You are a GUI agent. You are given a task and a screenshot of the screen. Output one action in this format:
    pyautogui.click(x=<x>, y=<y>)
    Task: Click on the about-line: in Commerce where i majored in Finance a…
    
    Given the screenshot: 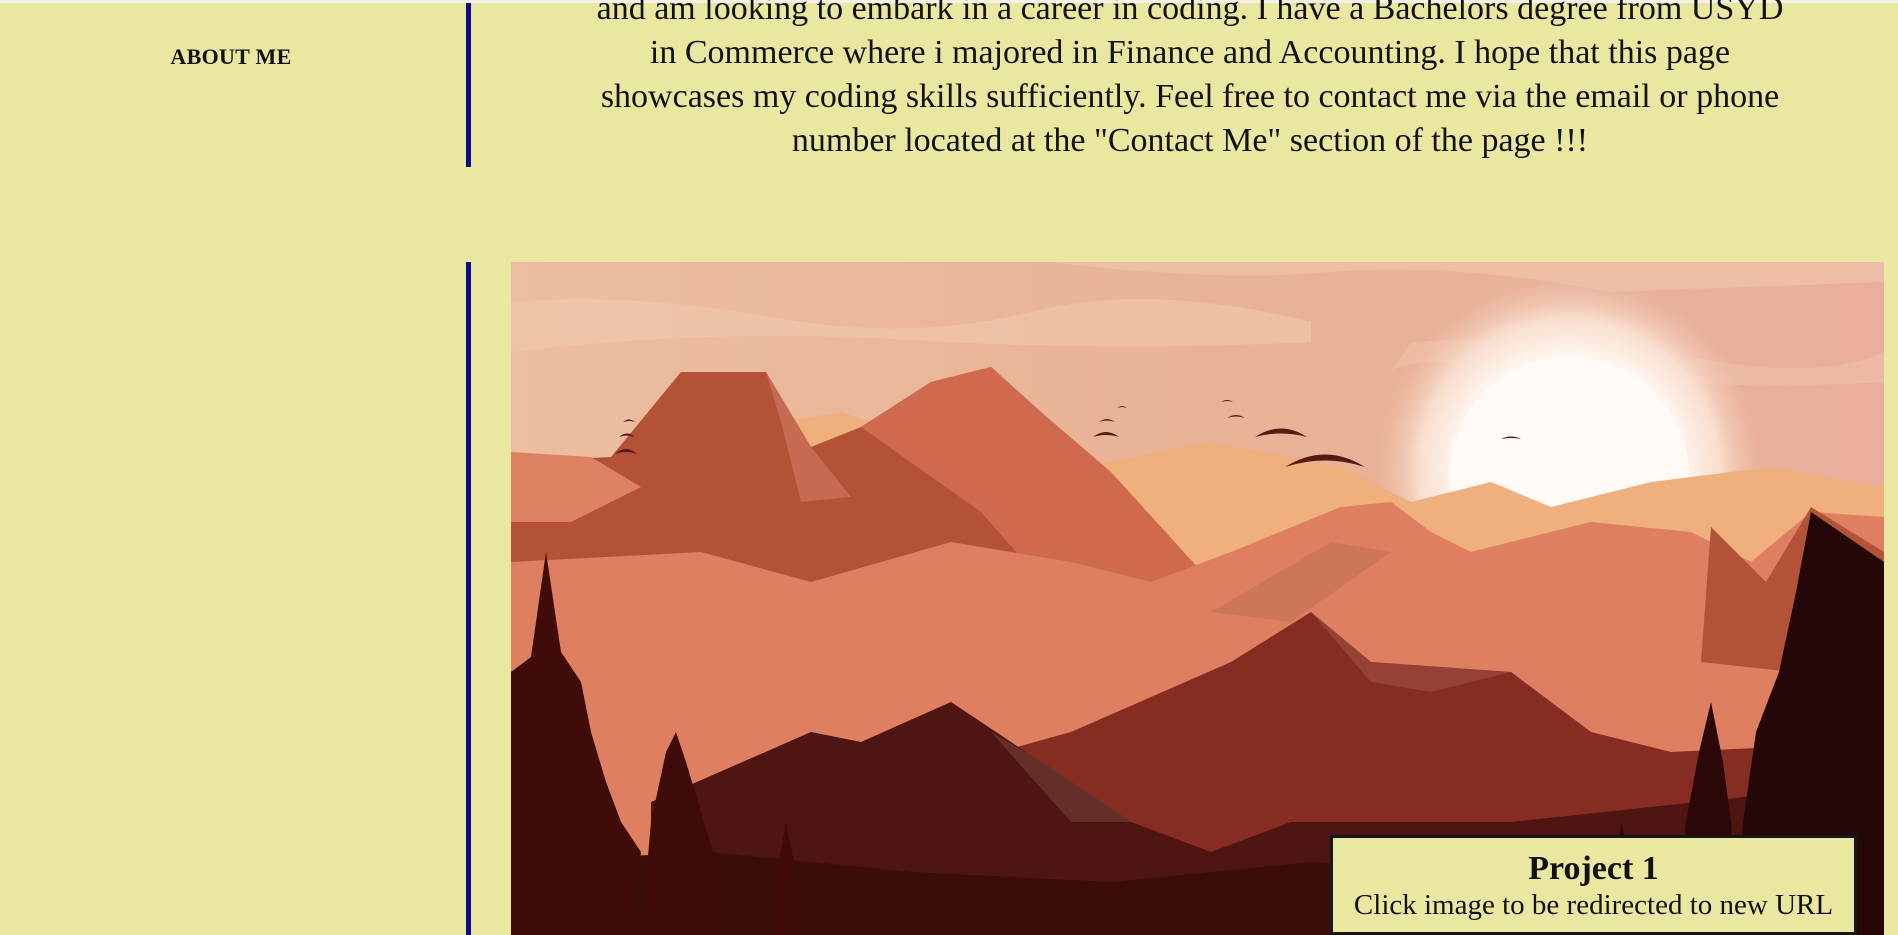 What is the action you would take?
    pyautogui.click(x=1190, y=52)
    